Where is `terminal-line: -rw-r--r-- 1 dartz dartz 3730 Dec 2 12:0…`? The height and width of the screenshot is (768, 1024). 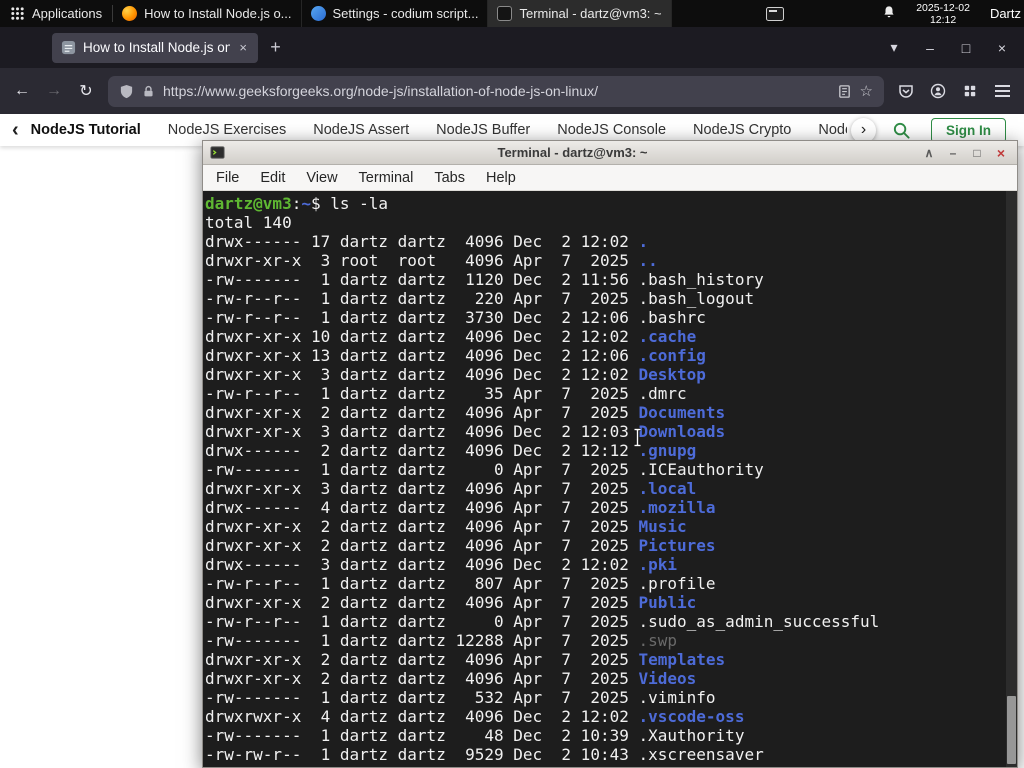 terminal-line: -rw-r--r-- 1 dartz dartz 3730 Dec 2 12:0… is located at coordinates (610, 317).